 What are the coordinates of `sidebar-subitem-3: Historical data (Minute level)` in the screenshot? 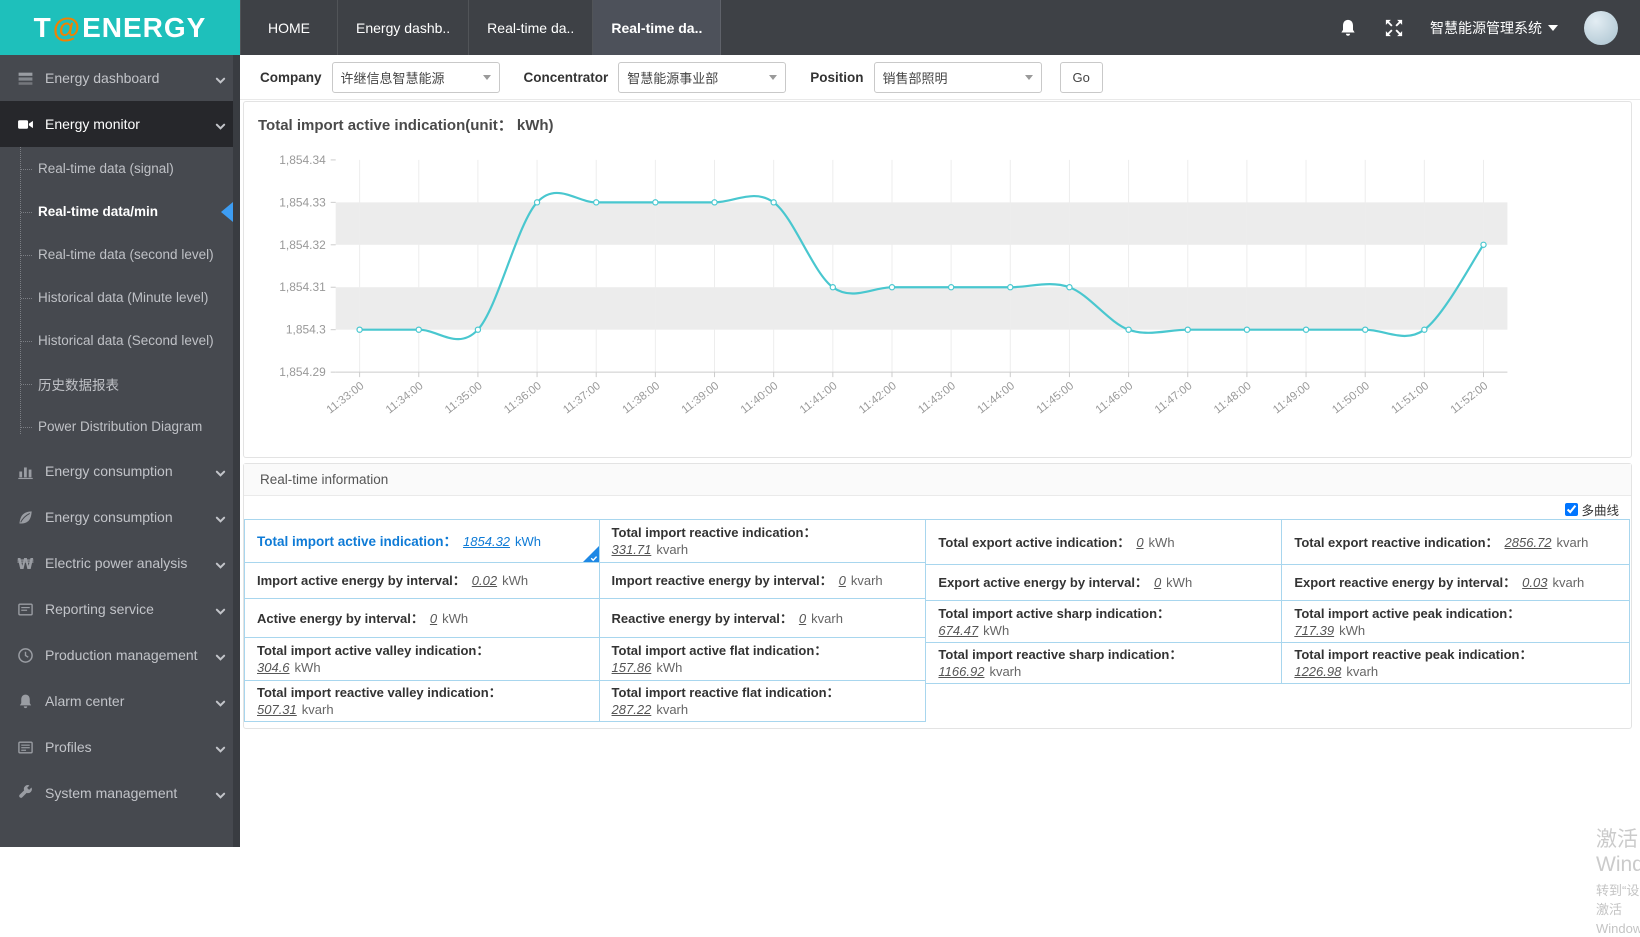 It's located at (120, 297).